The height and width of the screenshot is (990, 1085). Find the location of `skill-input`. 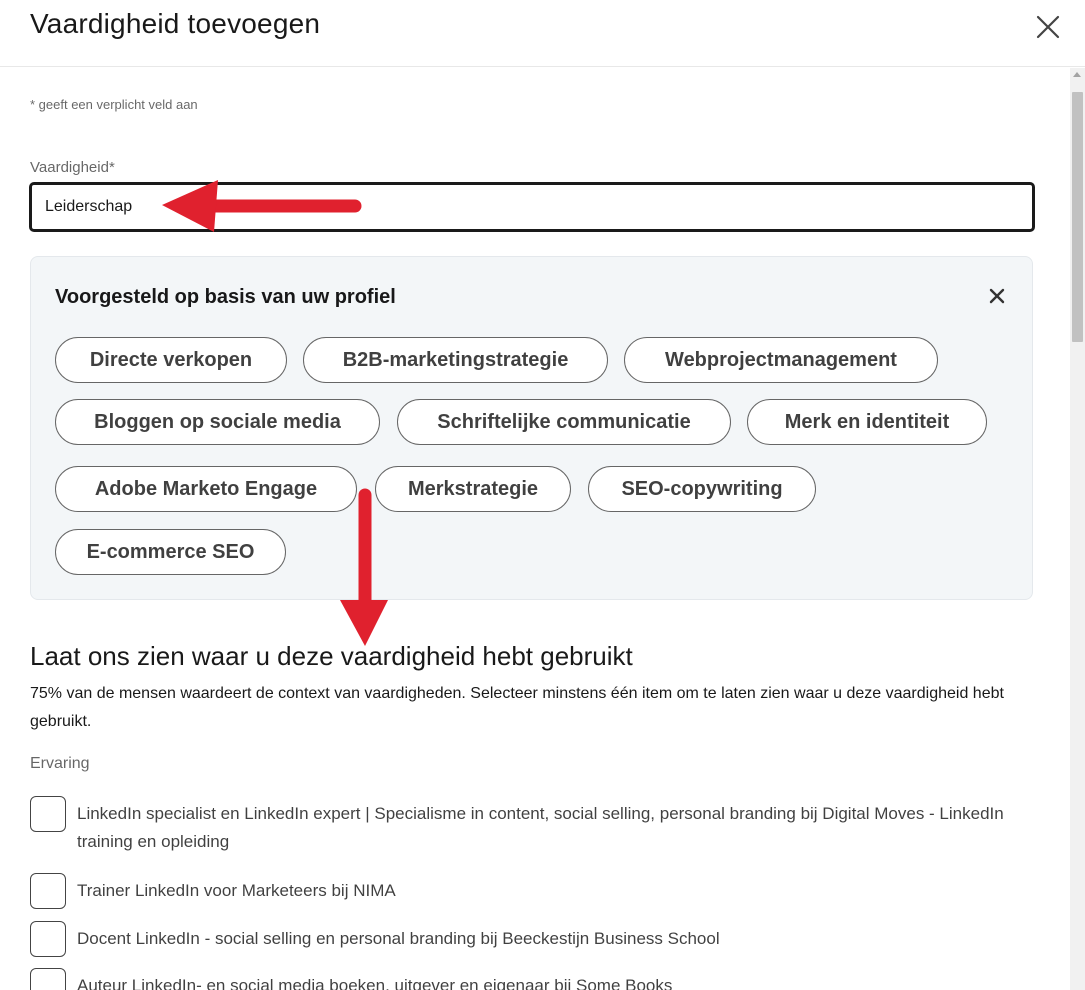

skill-input is located at coordinates (532, 207).